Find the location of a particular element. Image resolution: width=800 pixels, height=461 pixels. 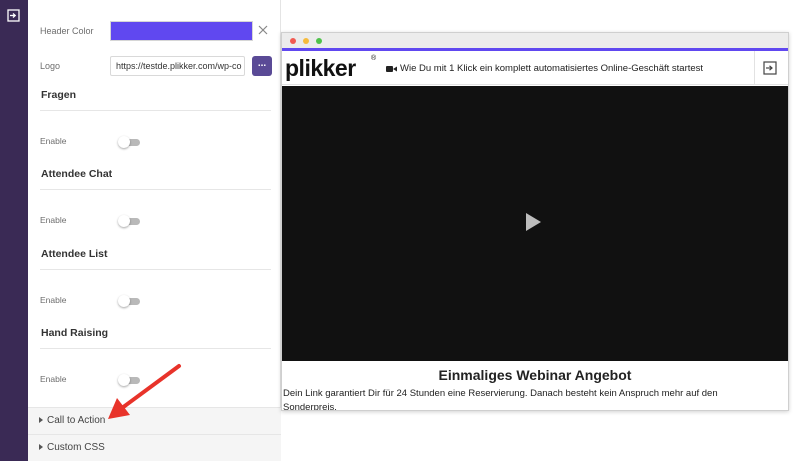

close-icon is located at coordinates (263, 30).